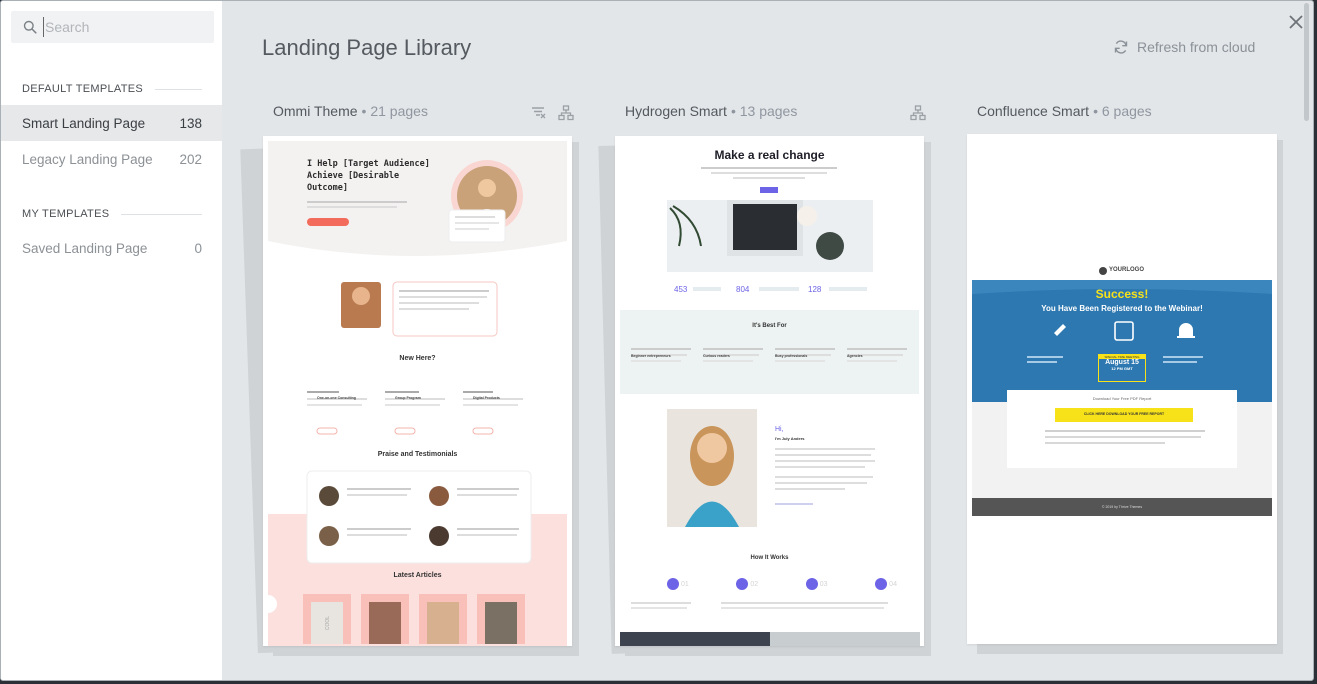 The height and width of the screenshot is (684, 1317). Describe the element at coordinates (815, 289) in the screenshot. I see `preview-stat-3: 128` at that location.